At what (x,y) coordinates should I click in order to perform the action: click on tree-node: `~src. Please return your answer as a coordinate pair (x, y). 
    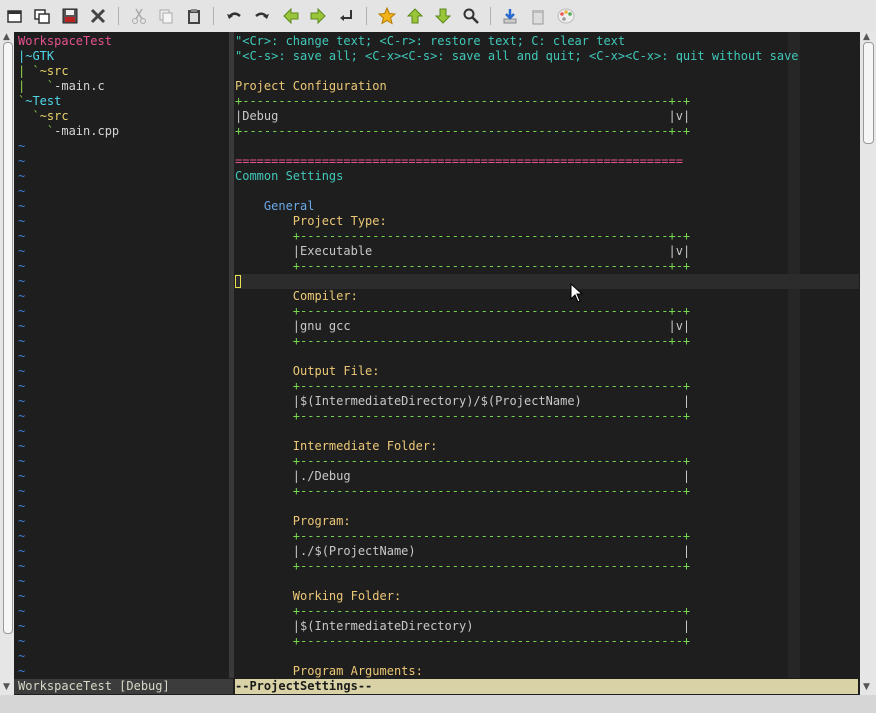
    Looking at the image, I should click on (123, 116).